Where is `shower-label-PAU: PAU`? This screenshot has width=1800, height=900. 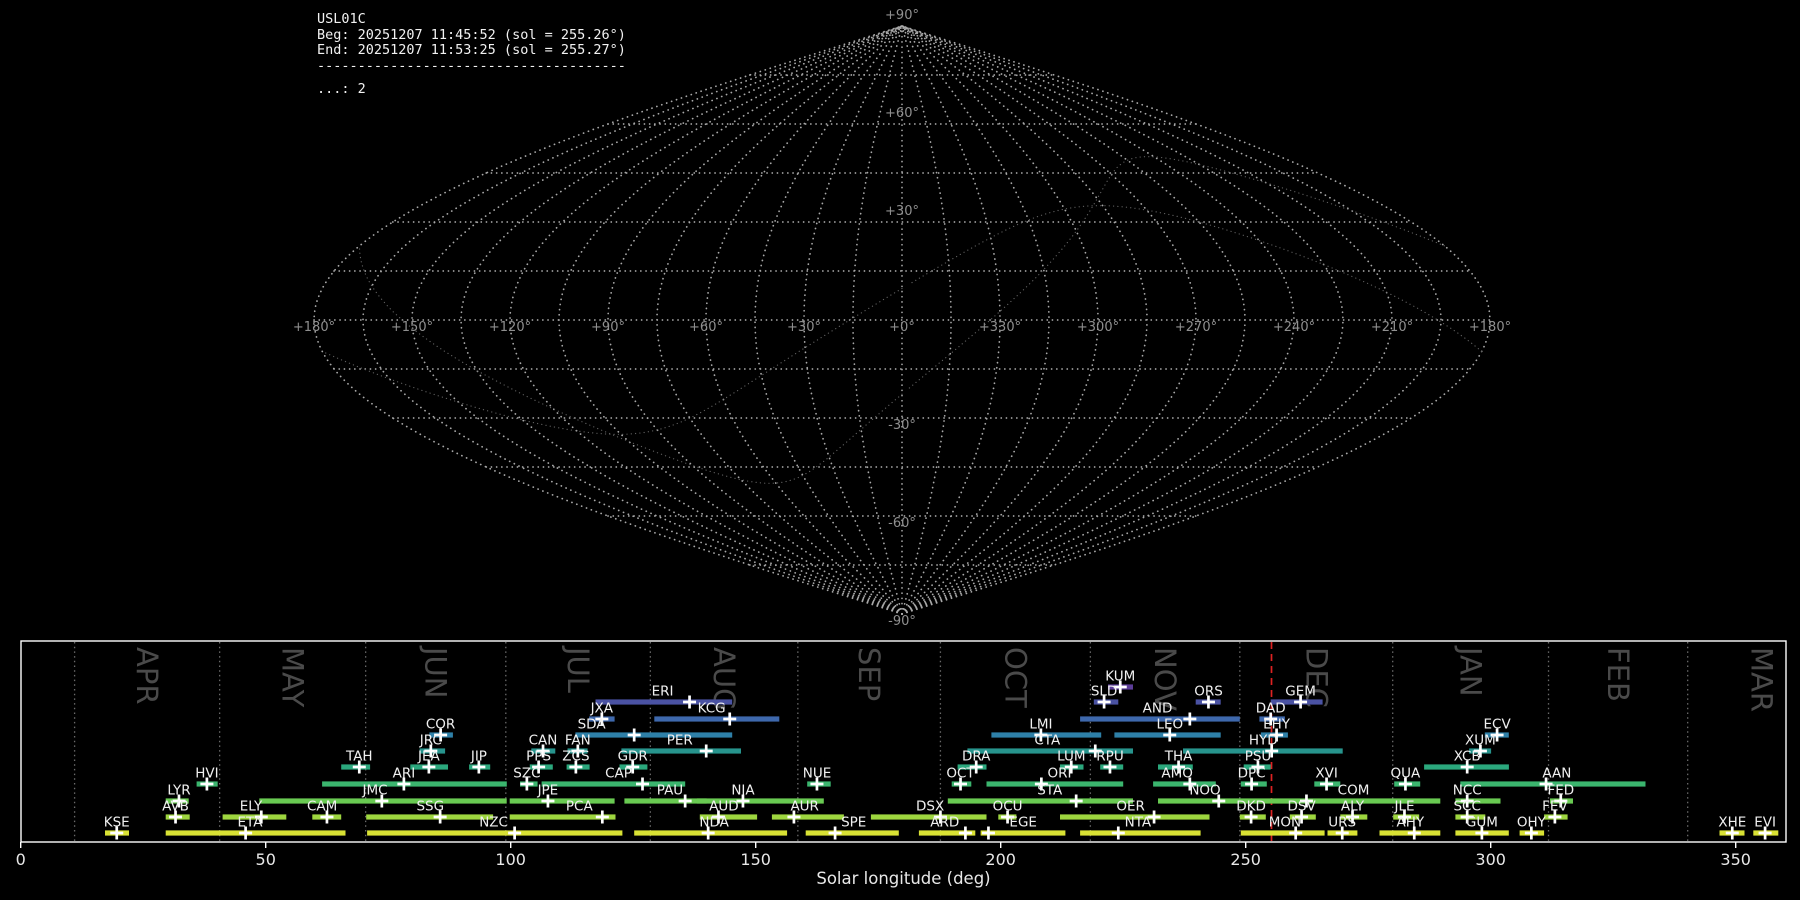
shower-label-PAU: PAU is located at coordinates (670, 791).